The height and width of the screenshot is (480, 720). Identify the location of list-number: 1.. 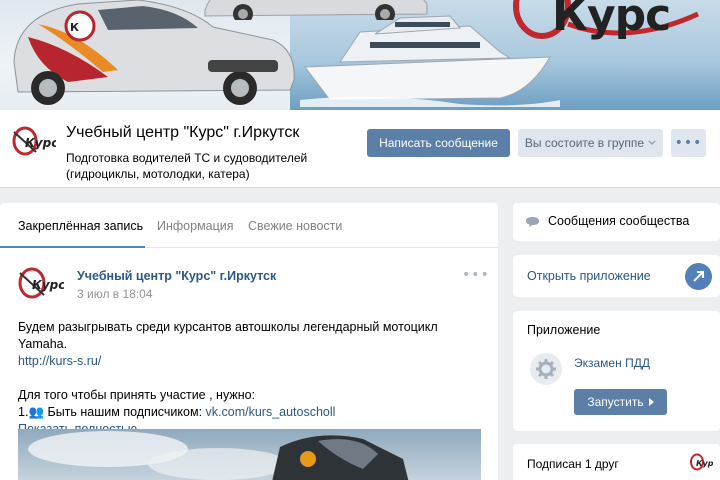
(23, 412).